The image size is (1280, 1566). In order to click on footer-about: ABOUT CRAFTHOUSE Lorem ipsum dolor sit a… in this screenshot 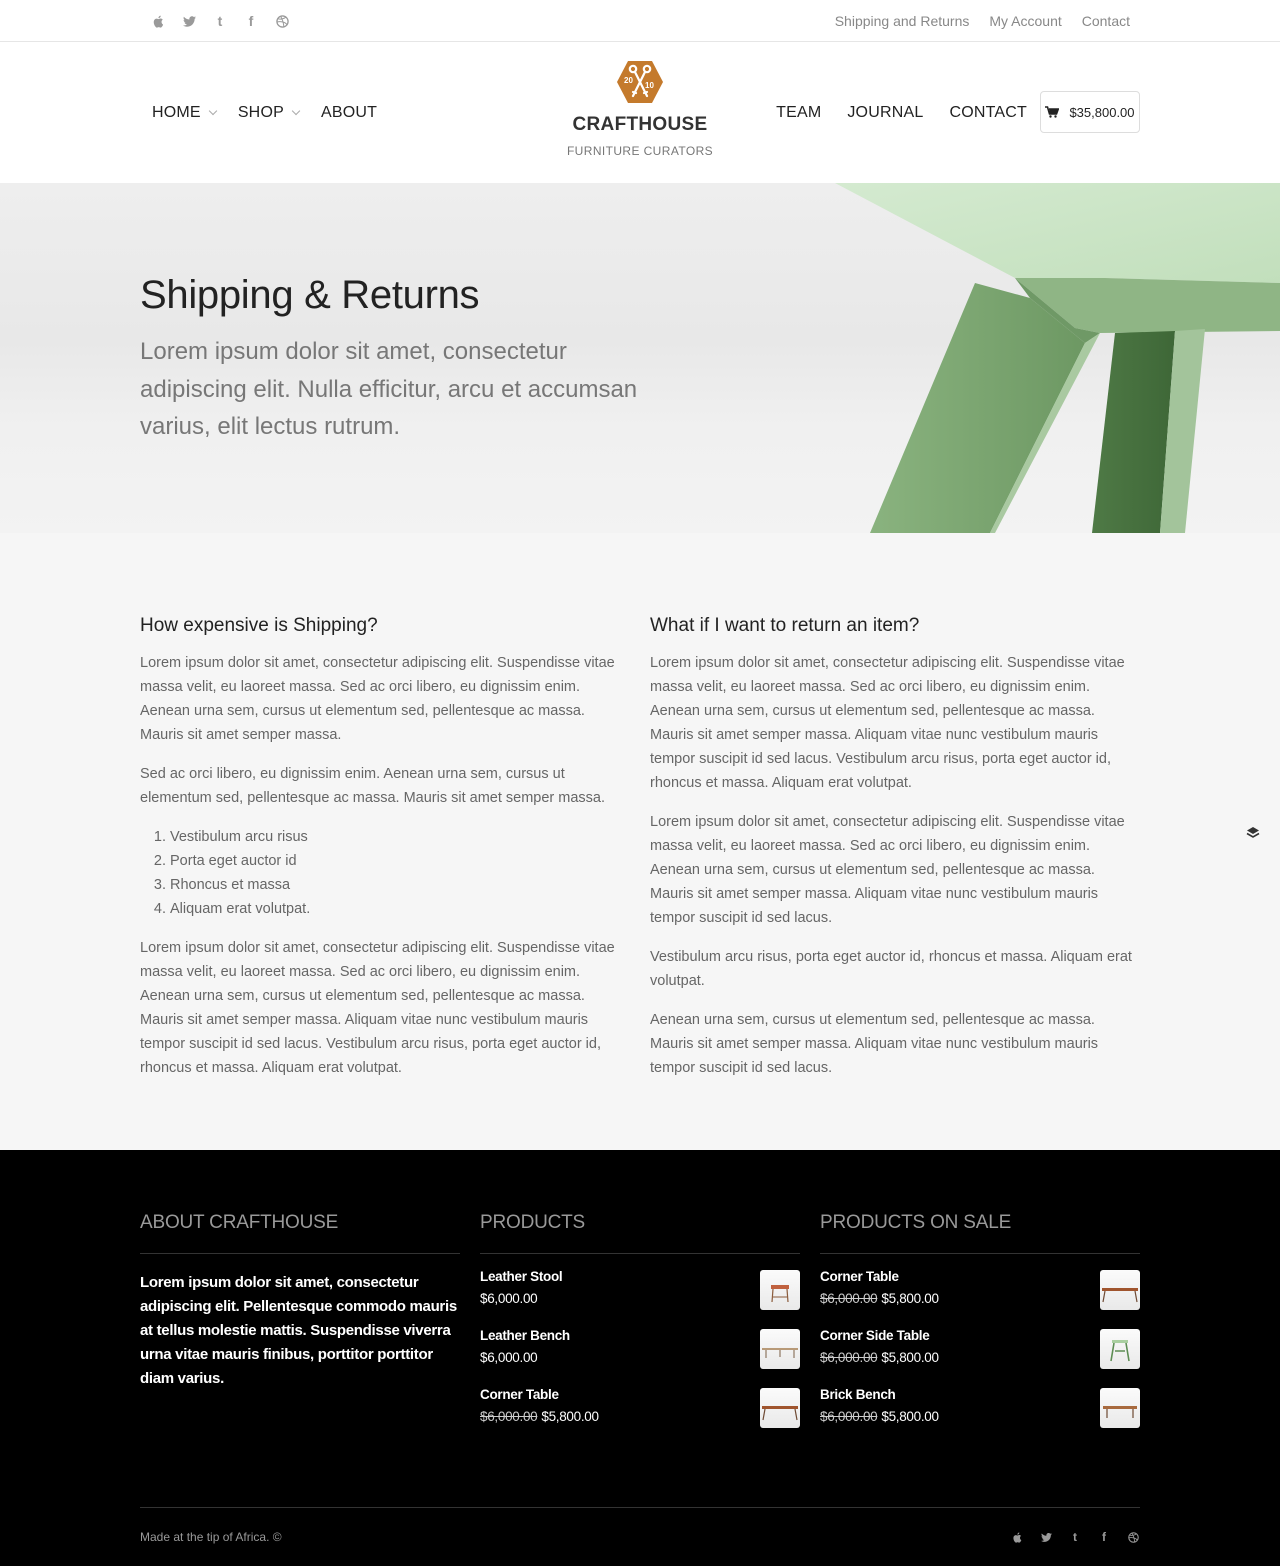, I will do `click(300, 1301)`.